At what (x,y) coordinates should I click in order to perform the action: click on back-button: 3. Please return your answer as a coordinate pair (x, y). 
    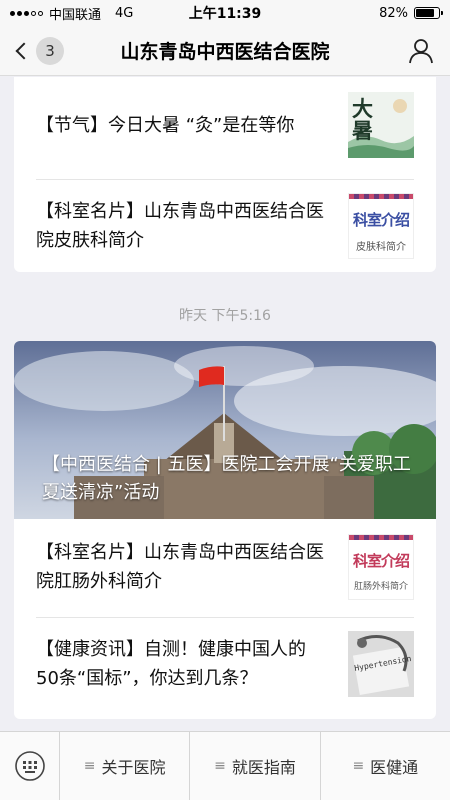
    Looking at the image, I should click on (39, 50).